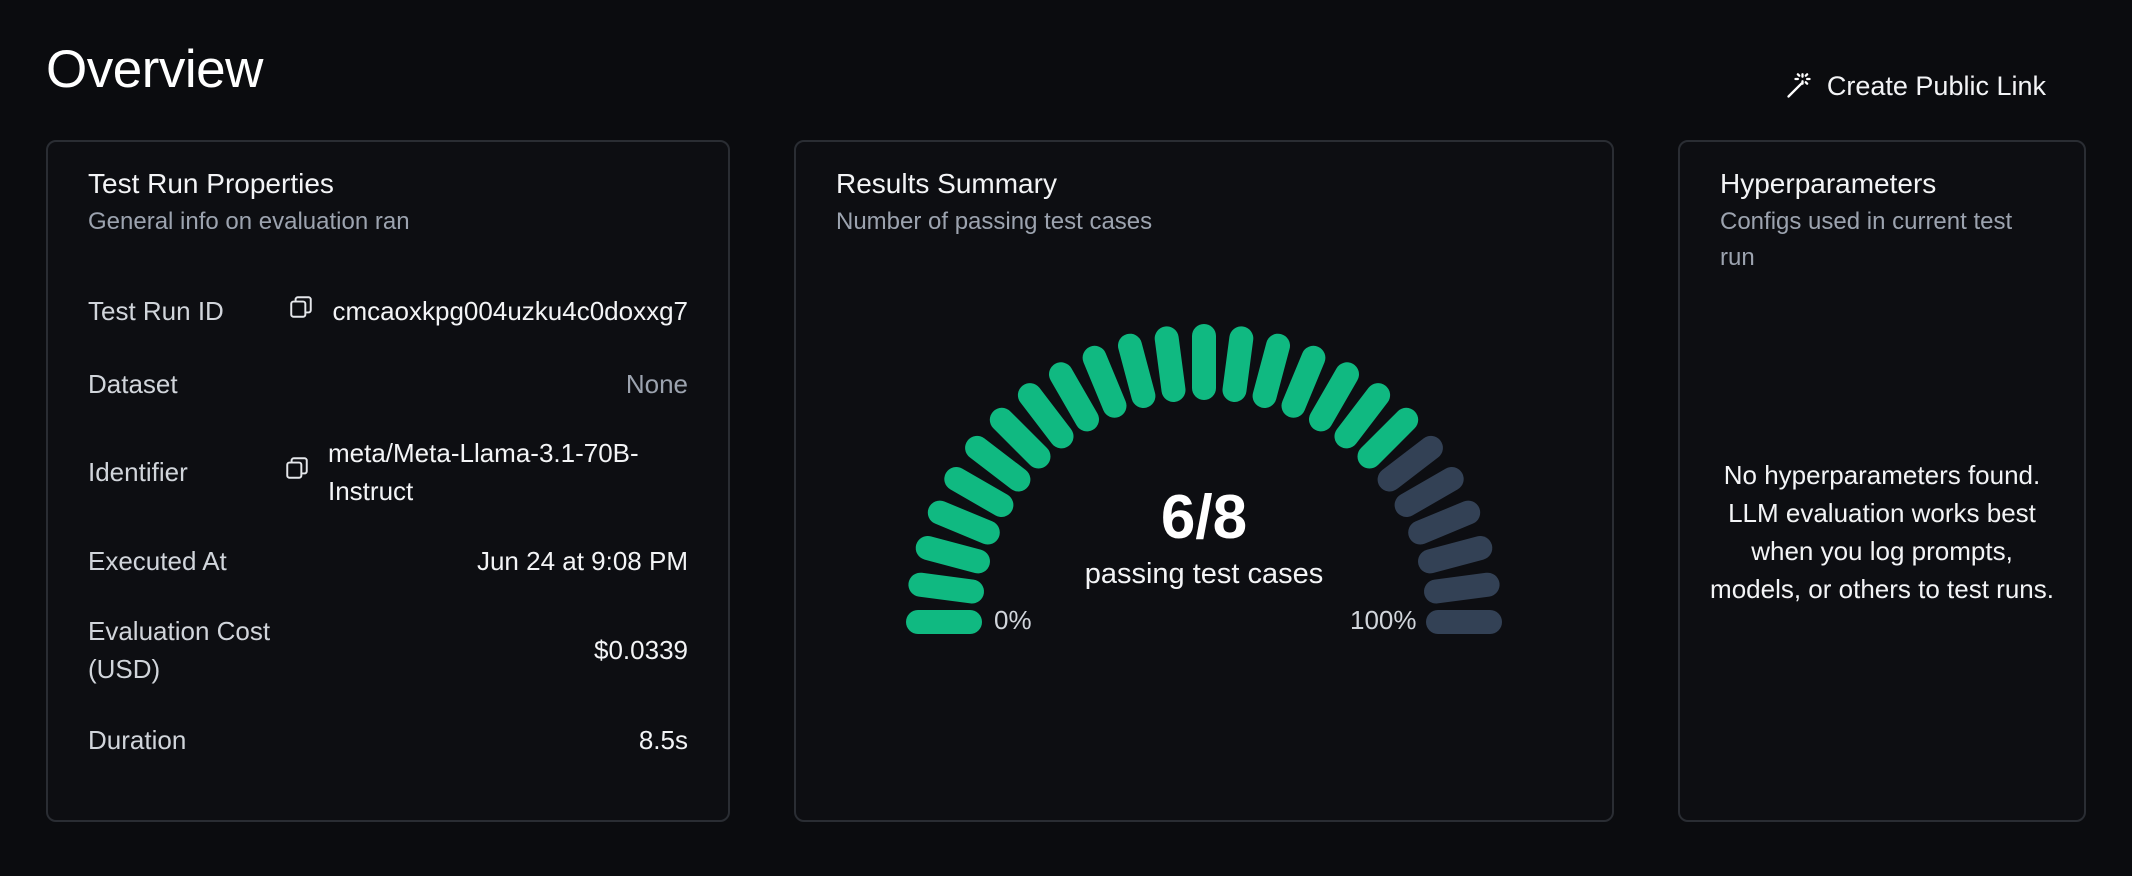 Image resolution: width=2132 pixels, height=876 pixels. What do you see at coordinates (154, 69) in the screenshot?
I see `page-title: Overview` at bounding box center [154, 69].